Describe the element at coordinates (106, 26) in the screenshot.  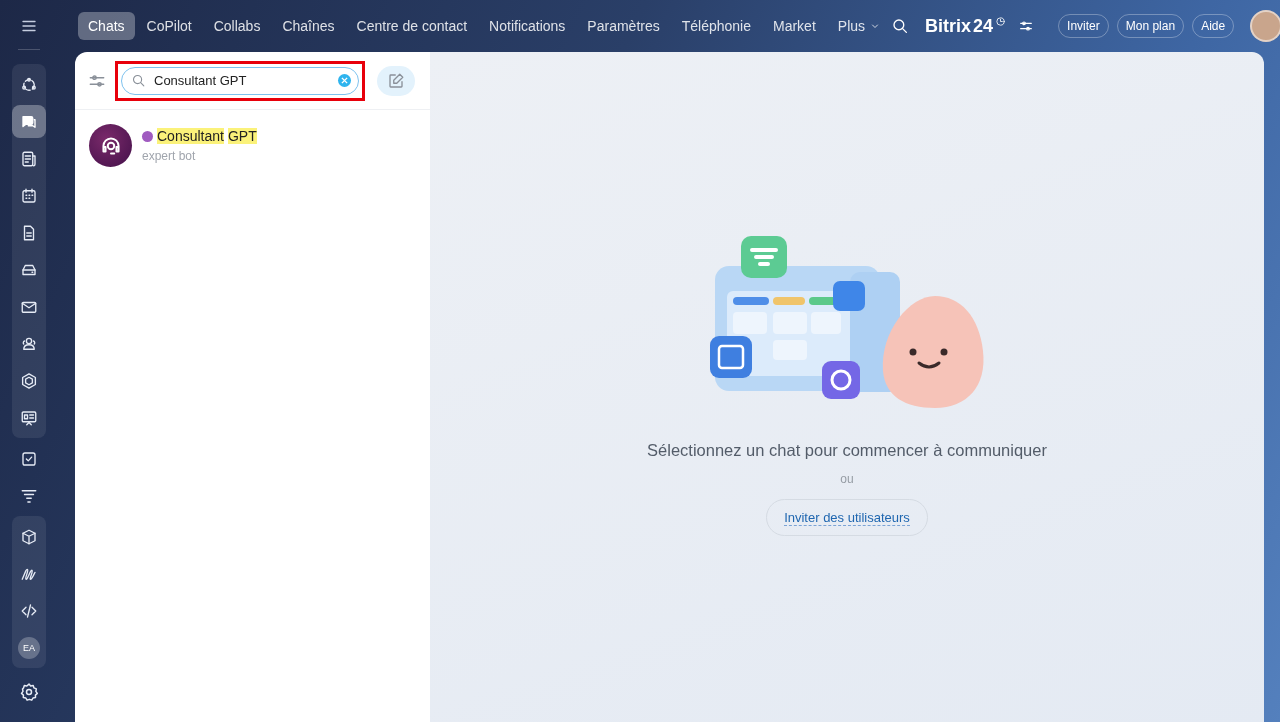
I see `nav-tab: Chats` at that location.